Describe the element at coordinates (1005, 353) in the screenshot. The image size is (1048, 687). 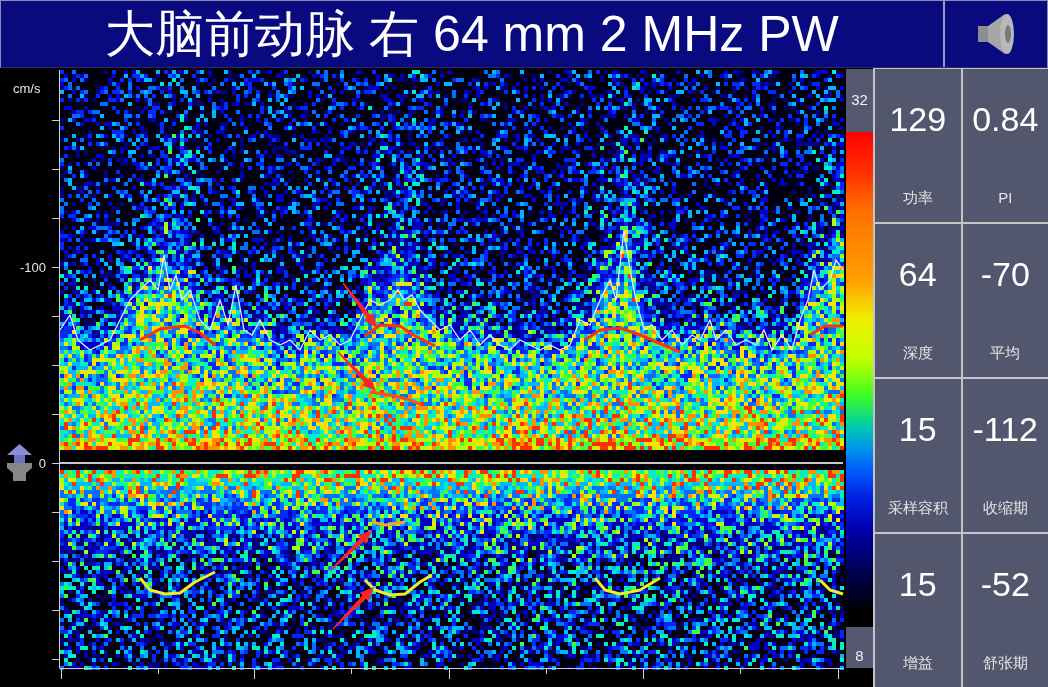
I see `readout-label: 平均` at that location.